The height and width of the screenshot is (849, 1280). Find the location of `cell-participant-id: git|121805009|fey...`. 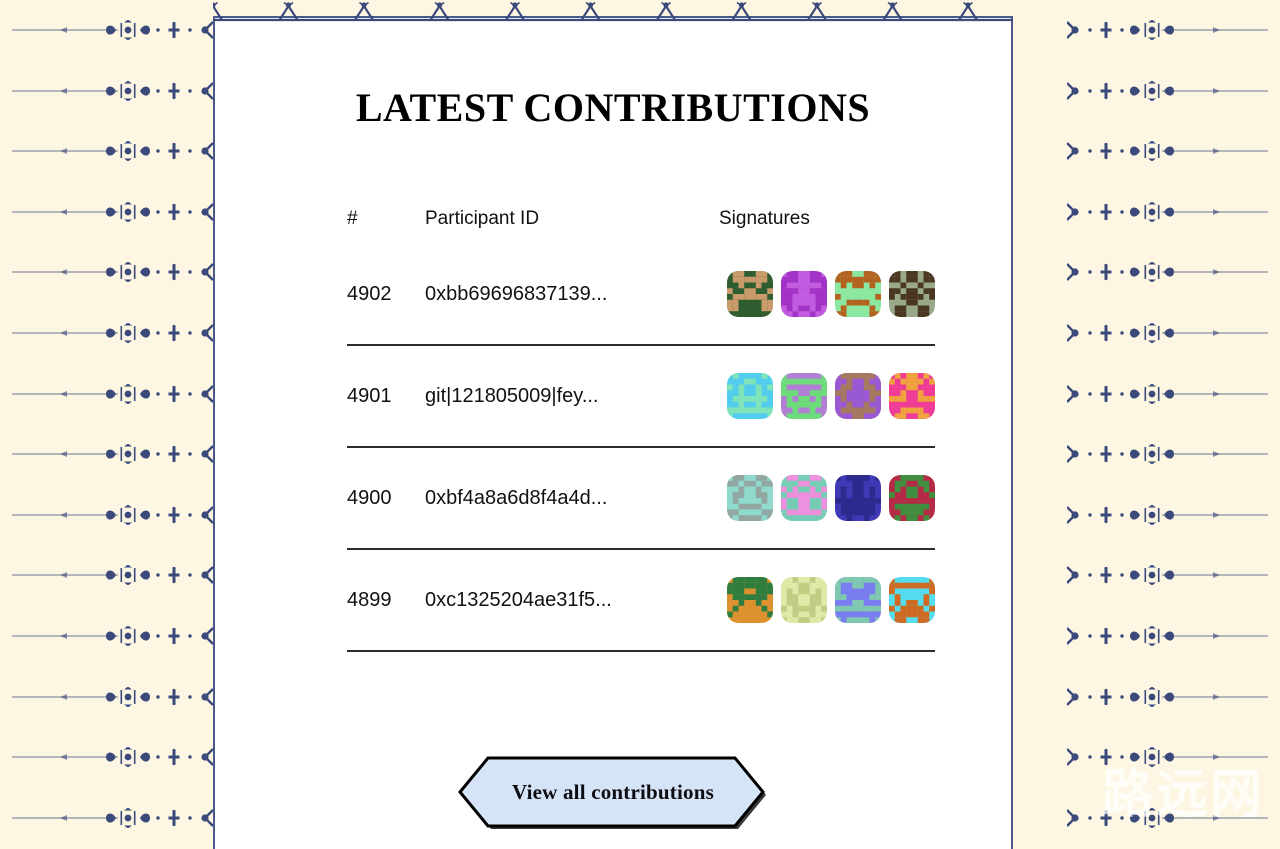

cell-participant-id: git|121805009|fey... is located at coordinates (545, 396).